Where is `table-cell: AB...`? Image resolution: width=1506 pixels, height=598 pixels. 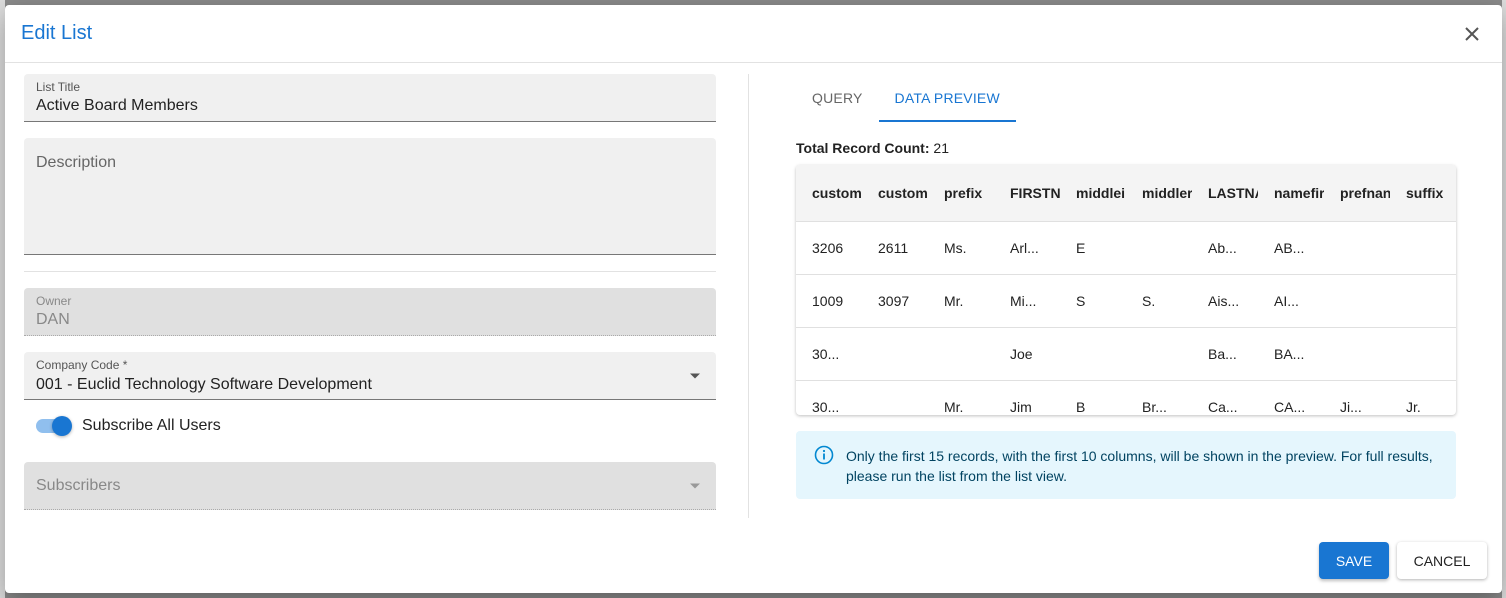
table-cell: AB... is located at coordinates (1291, 247).